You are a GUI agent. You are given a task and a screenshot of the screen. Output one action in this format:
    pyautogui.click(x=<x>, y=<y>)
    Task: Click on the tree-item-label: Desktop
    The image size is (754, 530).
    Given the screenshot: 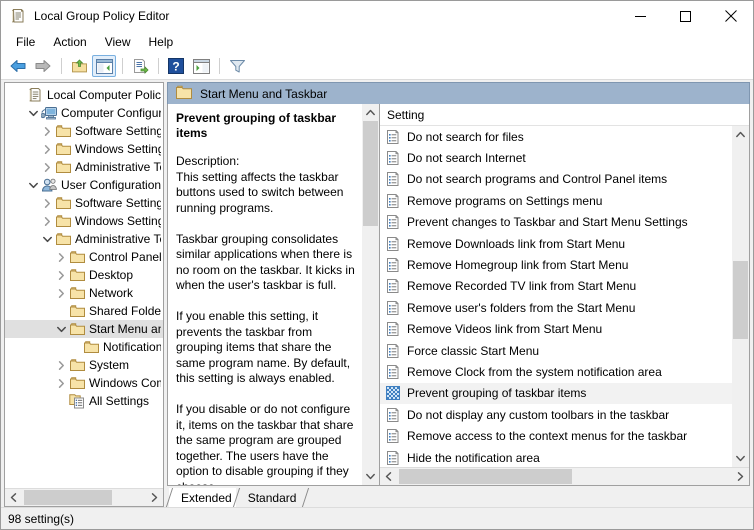 What is the action you would take?
    pyautogui.click(x=111, y=275)
    